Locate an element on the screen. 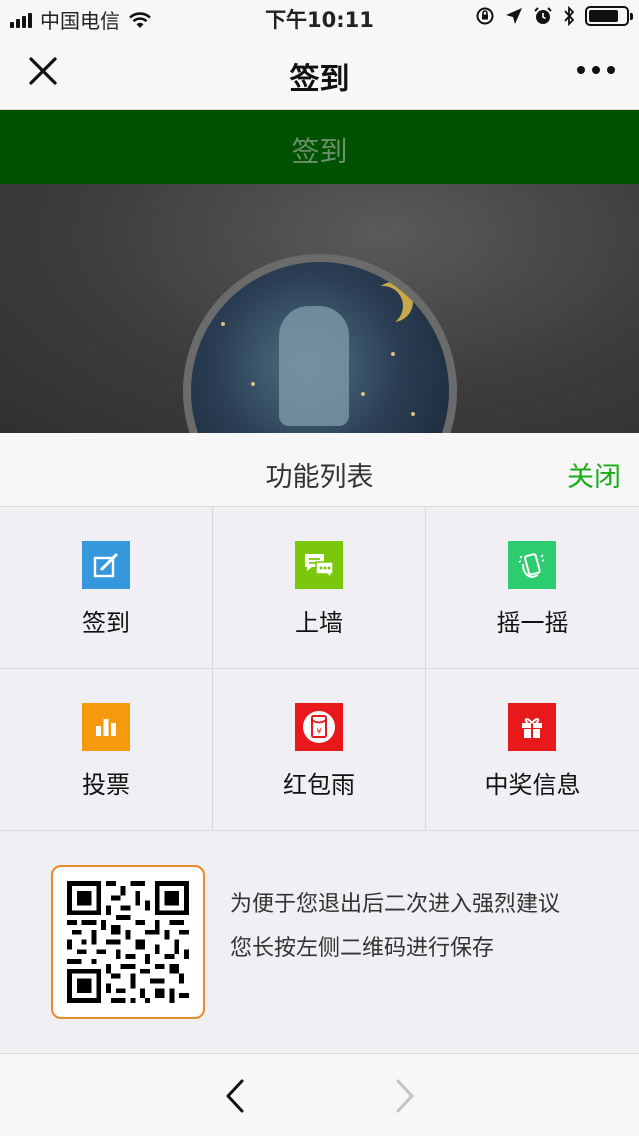 The image size is (639, 1136). feature-label: 签到 is located at coordinates (106, 623).